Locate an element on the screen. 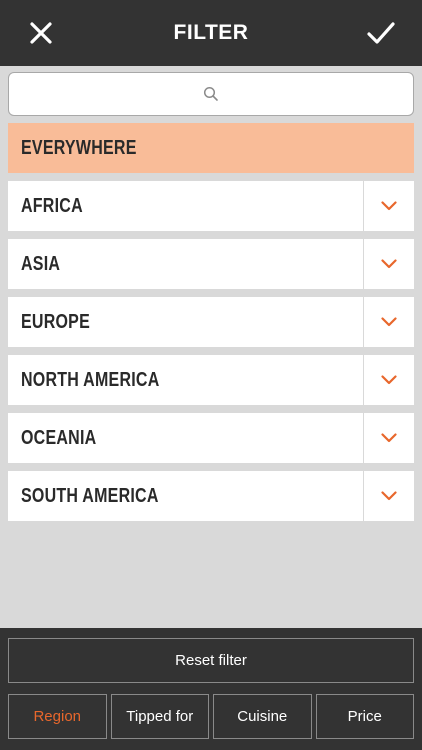 This screenshot has height=750, width=422. region-row-oceania: OCEANIA is located at coordinates (211, 438).